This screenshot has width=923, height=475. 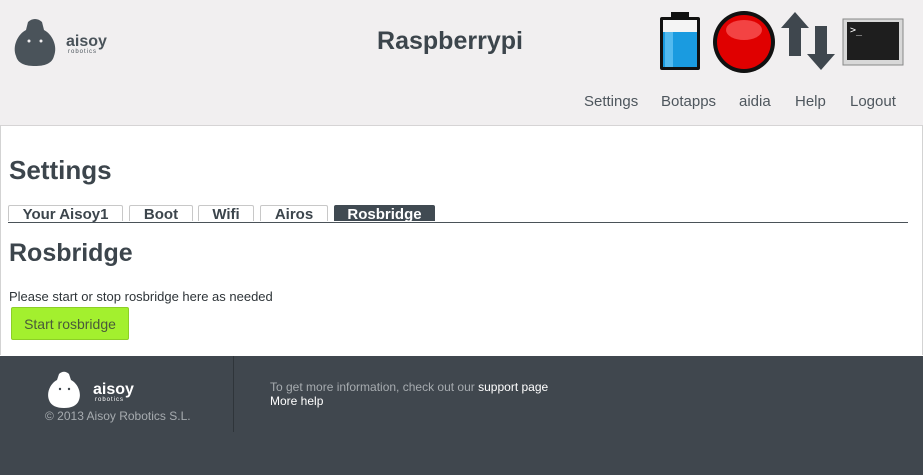 I want to click on footer-logo: aisoy robotics, so click(x=100, y=390).